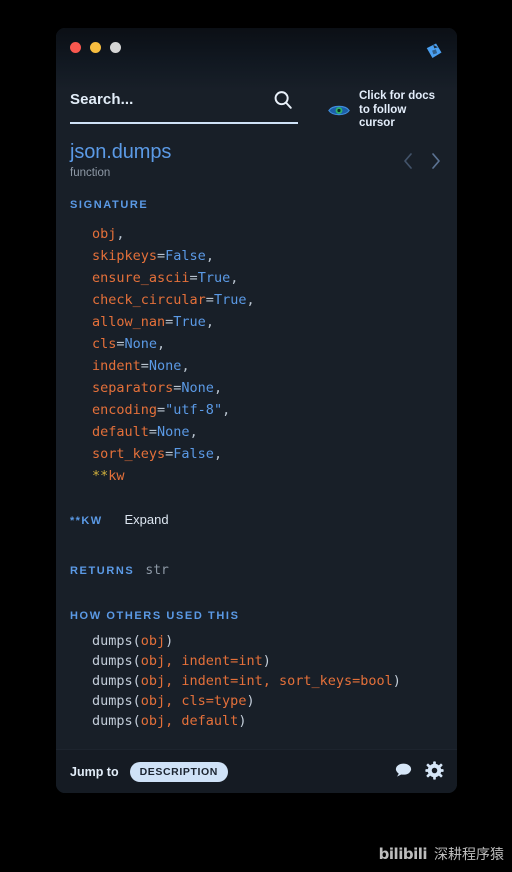 The width and height of the screenshot is (512, 872). I want to click on kwargs-expand-button: Expand, so click(147, 519).